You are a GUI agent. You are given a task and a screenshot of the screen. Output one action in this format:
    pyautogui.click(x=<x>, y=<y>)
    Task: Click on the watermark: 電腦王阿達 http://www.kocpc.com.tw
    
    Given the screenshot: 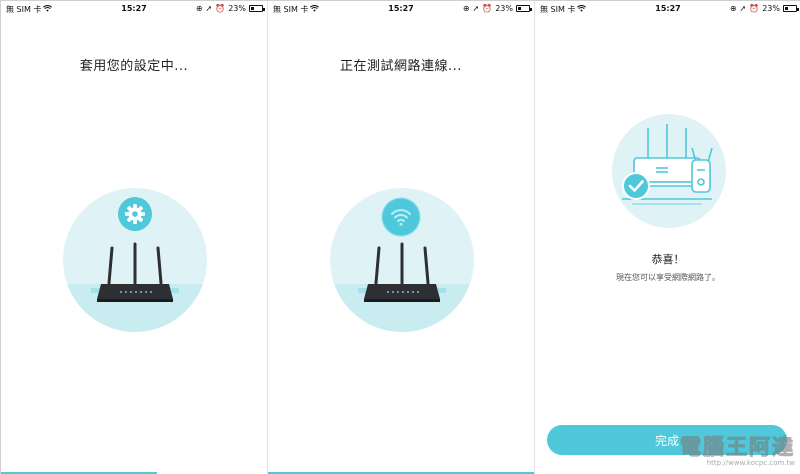 What is the action you would take?
    pyautogui.click(x=738, y=449)
    